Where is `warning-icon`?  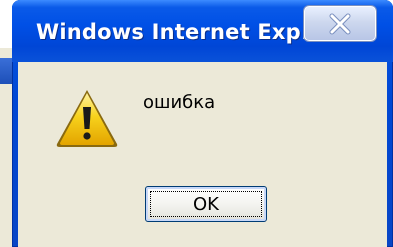 warning-icon is located at coordinates (87, 118).